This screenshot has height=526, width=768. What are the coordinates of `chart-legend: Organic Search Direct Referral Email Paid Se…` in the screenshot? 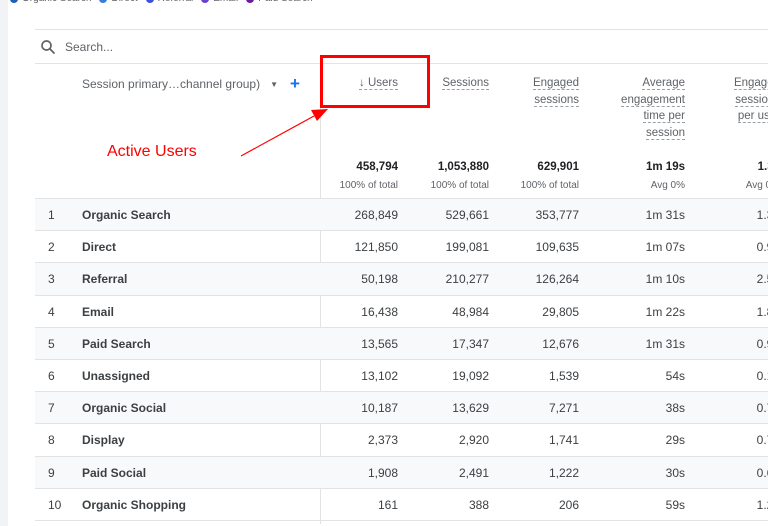 It's located at (161, 2).